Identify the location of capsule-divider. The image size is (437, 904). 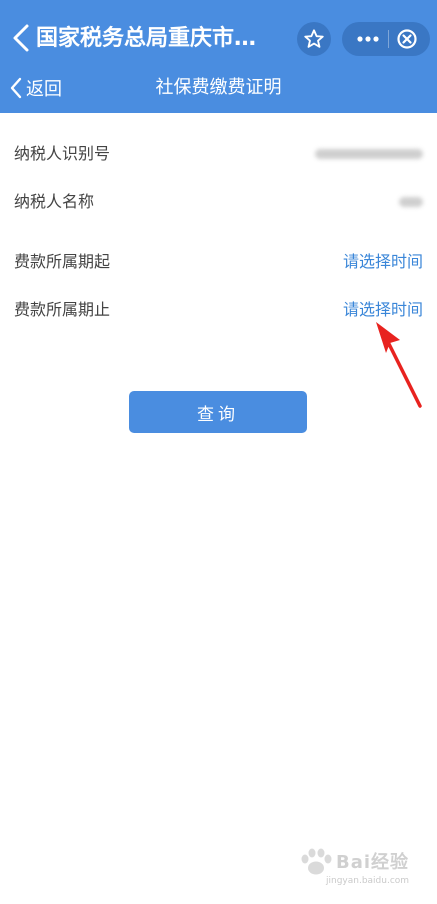
(388, 39).